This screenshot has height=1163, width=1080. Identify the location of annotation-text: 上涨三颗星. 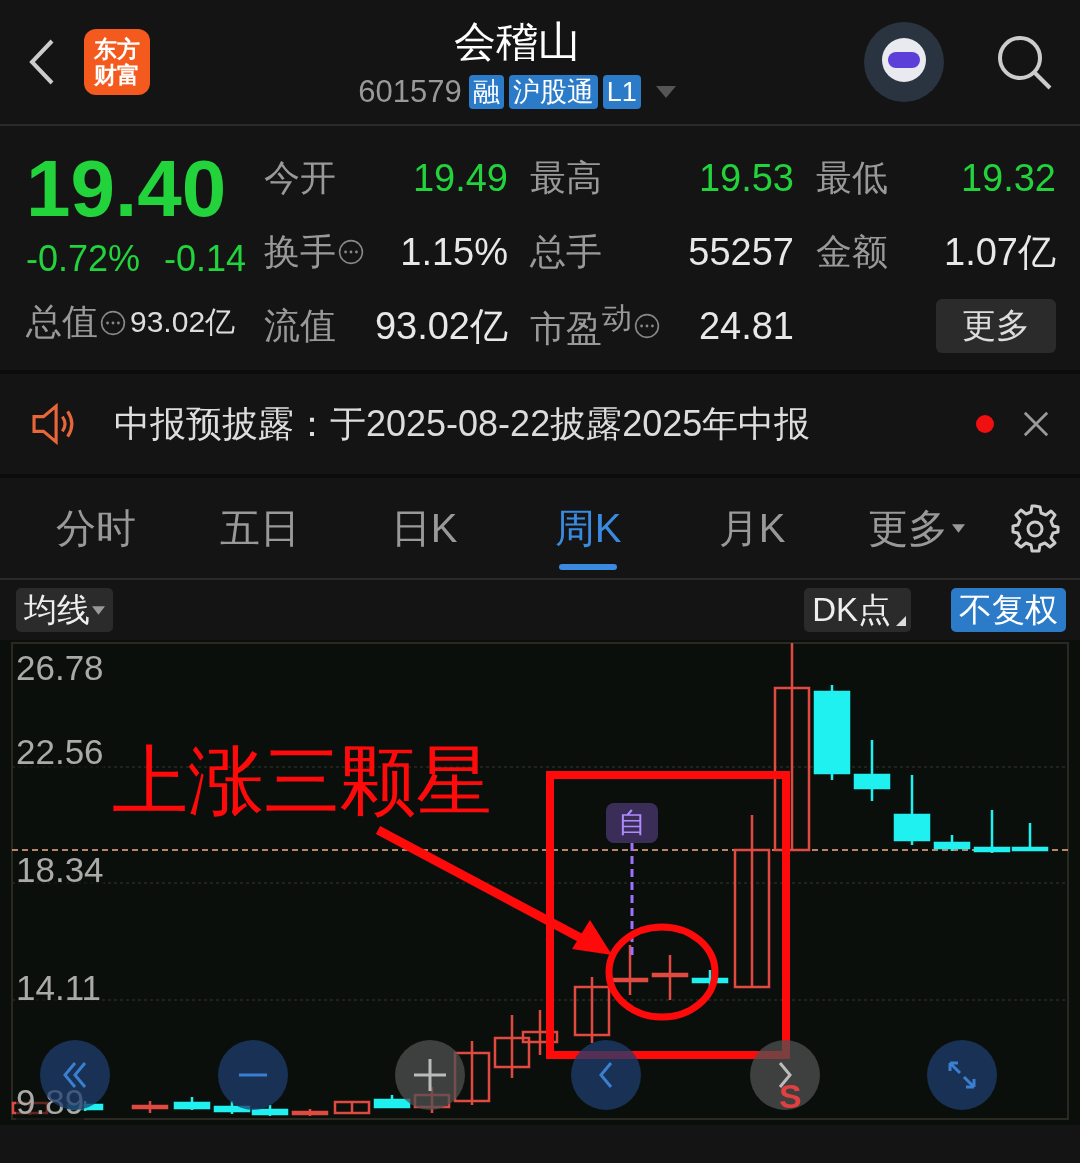
(302, 781).